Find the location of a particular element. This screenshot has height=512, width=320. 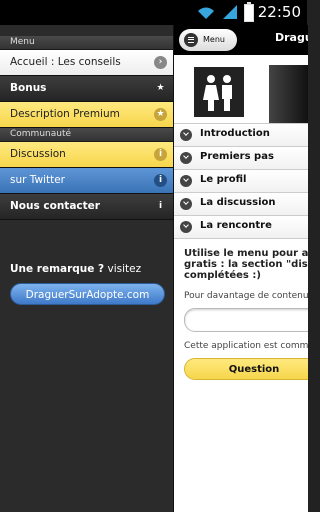

menu-button-label: Menu is located at coordinates (214, 39).